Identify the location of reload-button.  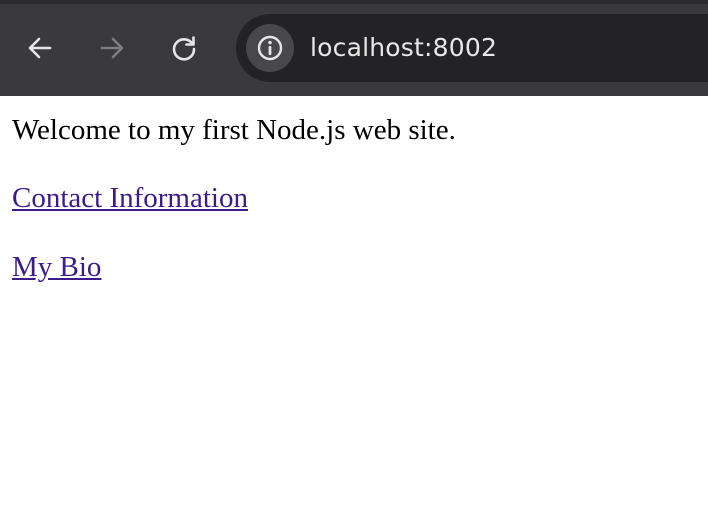
(184, 48).